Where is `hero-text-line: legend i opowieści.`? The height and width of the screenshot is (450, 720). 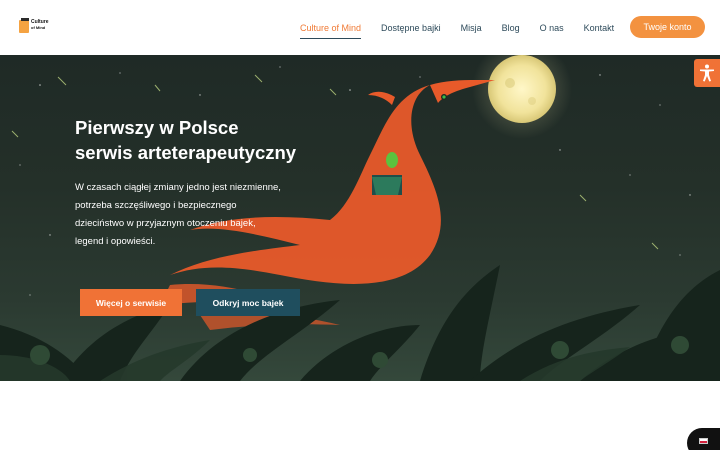
hero-text-line: legend i opowieści. is located at coordinates (115, 241).